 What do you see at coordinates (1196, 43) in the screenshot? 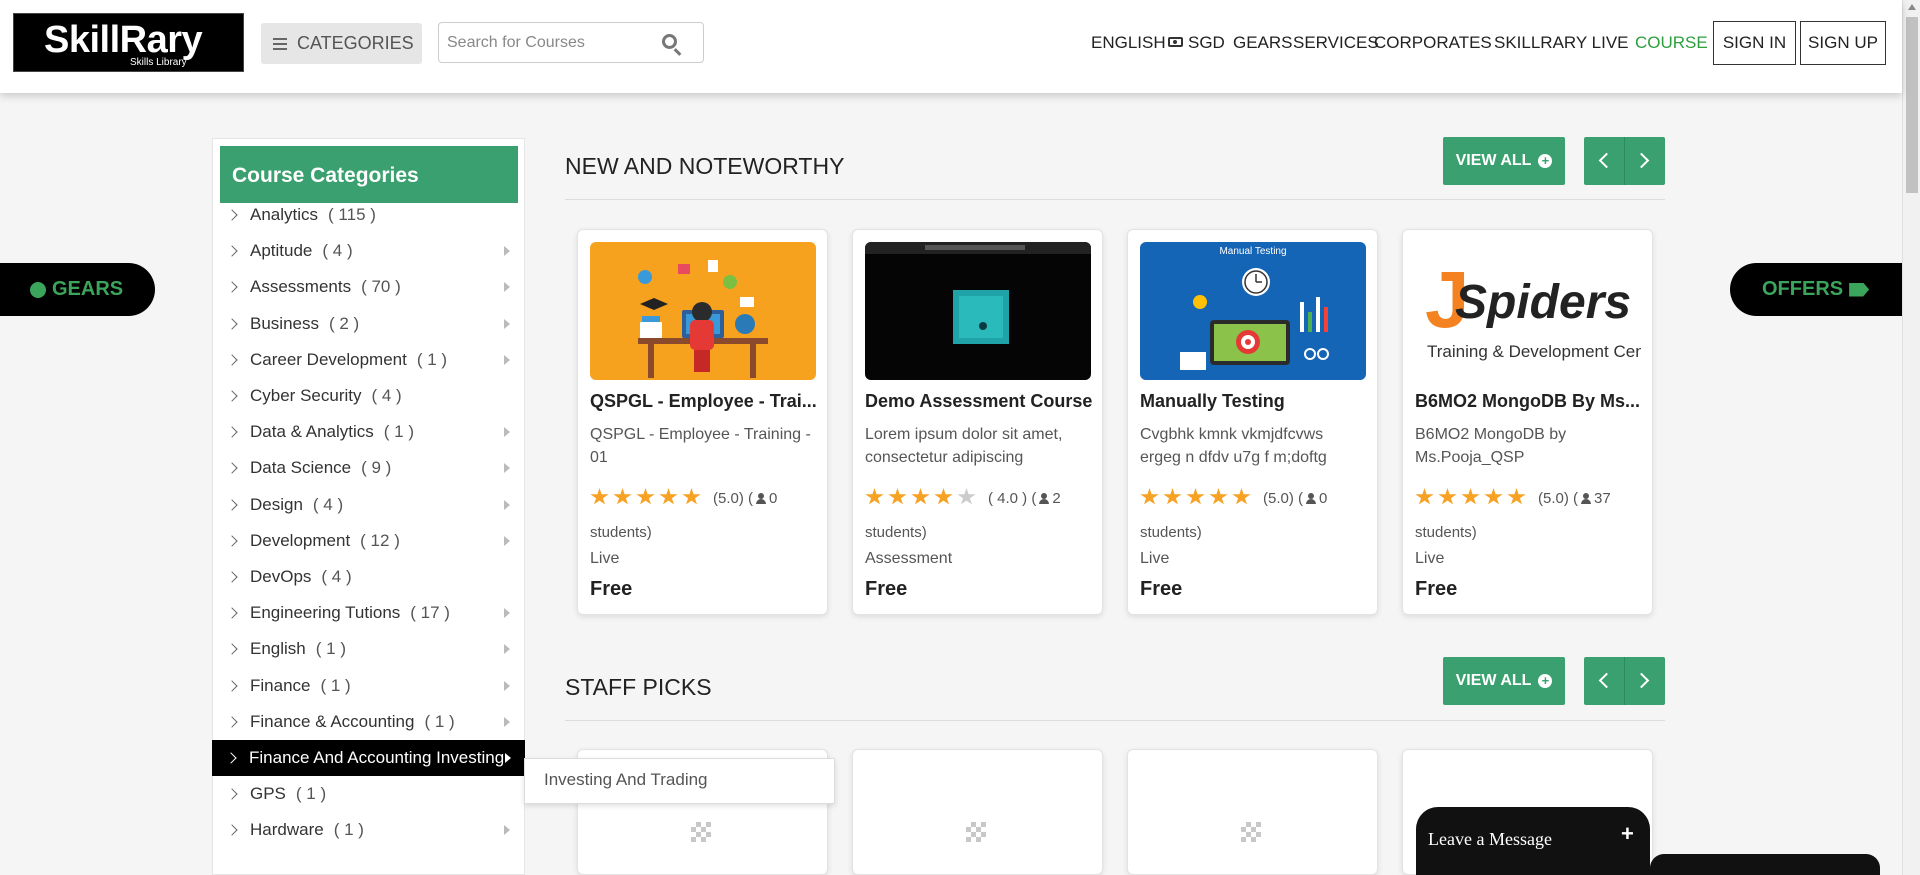
I see `nav-currency: SGD` at bounding box center [1196, 43].